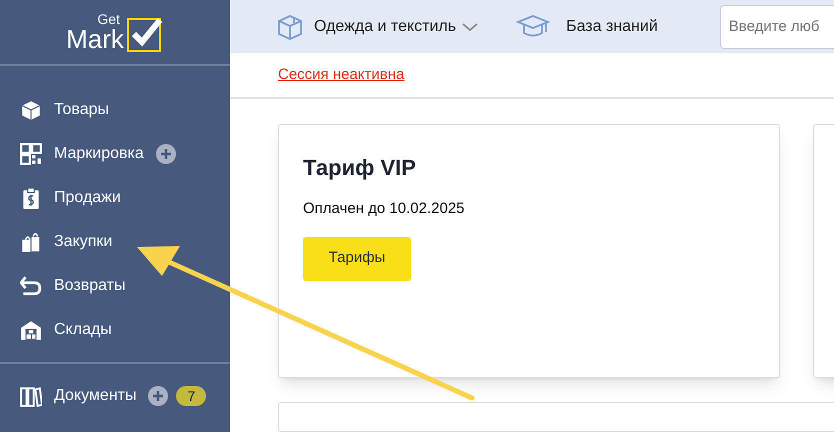  I want to click on count-badge: 7, so click(191, 396).